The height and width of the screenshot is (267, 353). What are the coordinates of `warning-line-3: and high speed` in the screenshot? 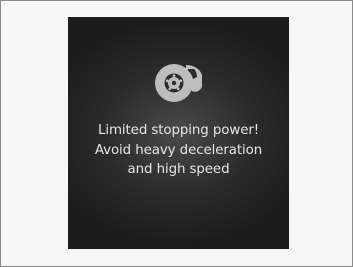 It's located at (178, 169).